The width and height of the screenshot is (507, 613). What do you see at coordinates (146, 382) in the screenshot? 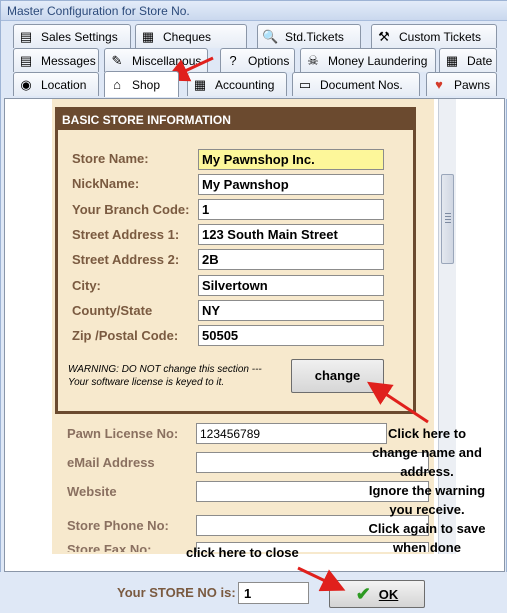
I see `license-warning-line-2: Your software license is keyed to it.` at bounding box center [146, 382].